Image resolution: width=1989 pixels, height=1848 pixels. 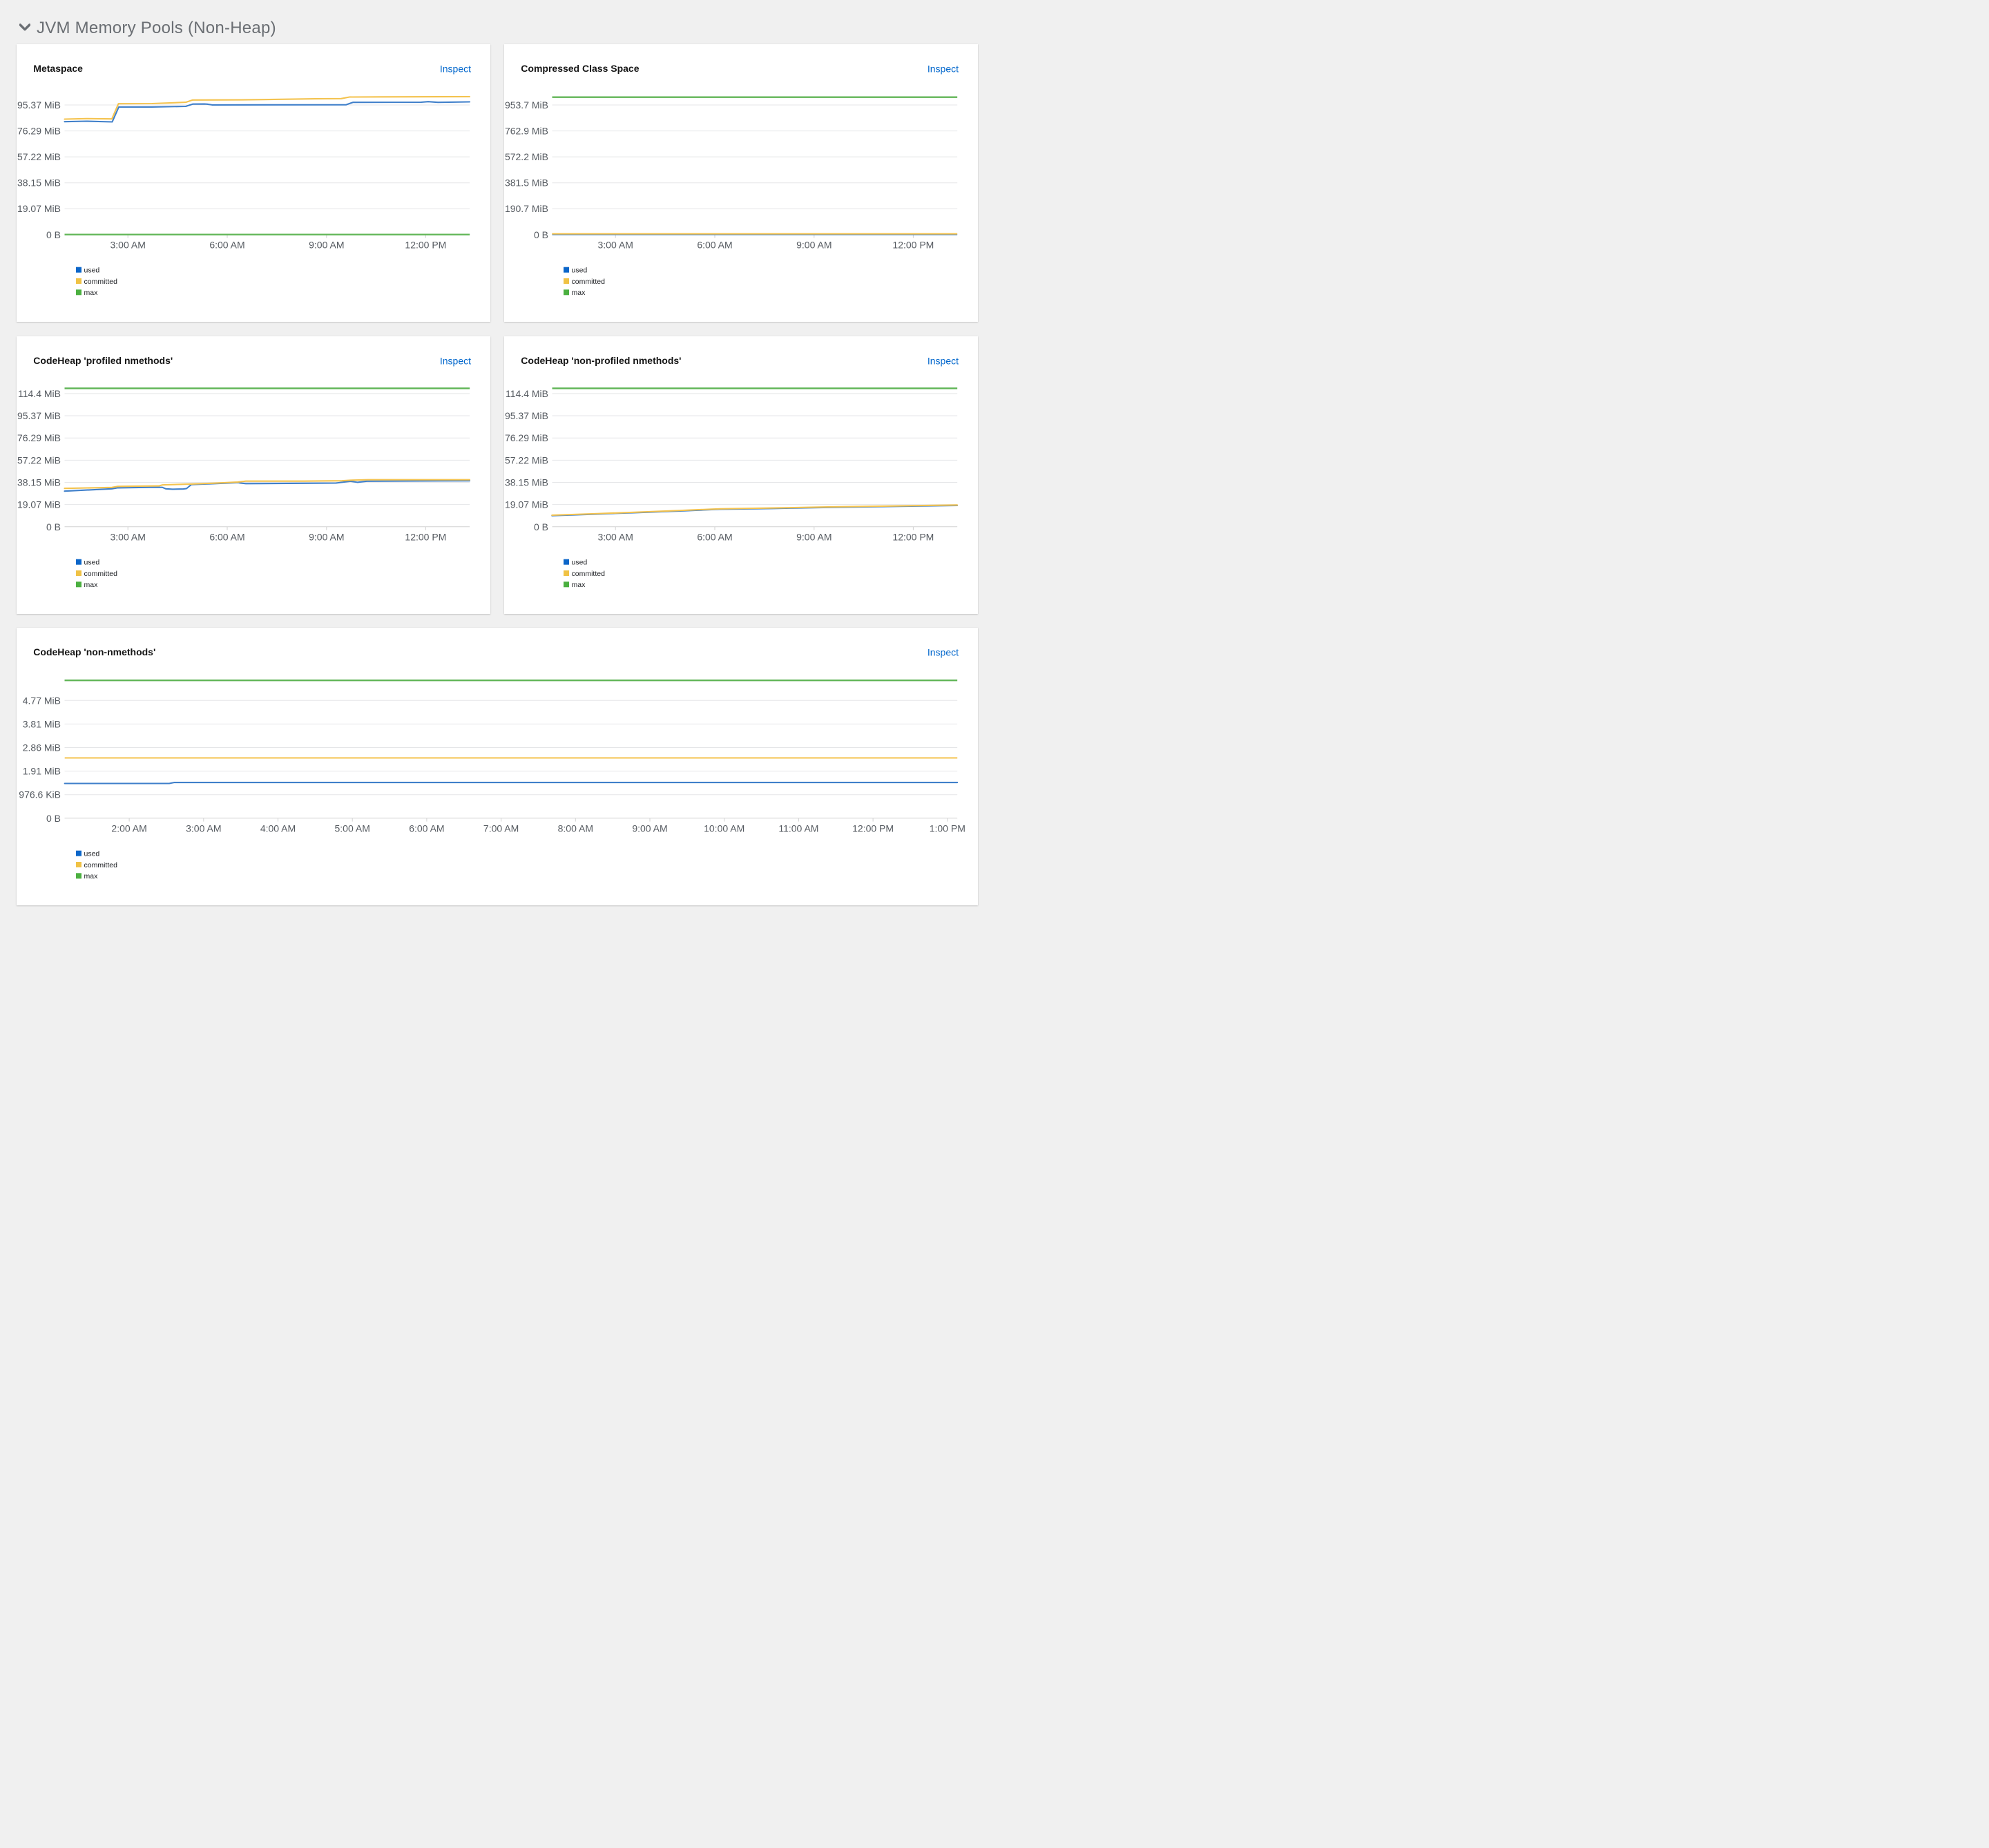 I want to click on svg-text: 7:00 AM, so click(x=501, y=828).